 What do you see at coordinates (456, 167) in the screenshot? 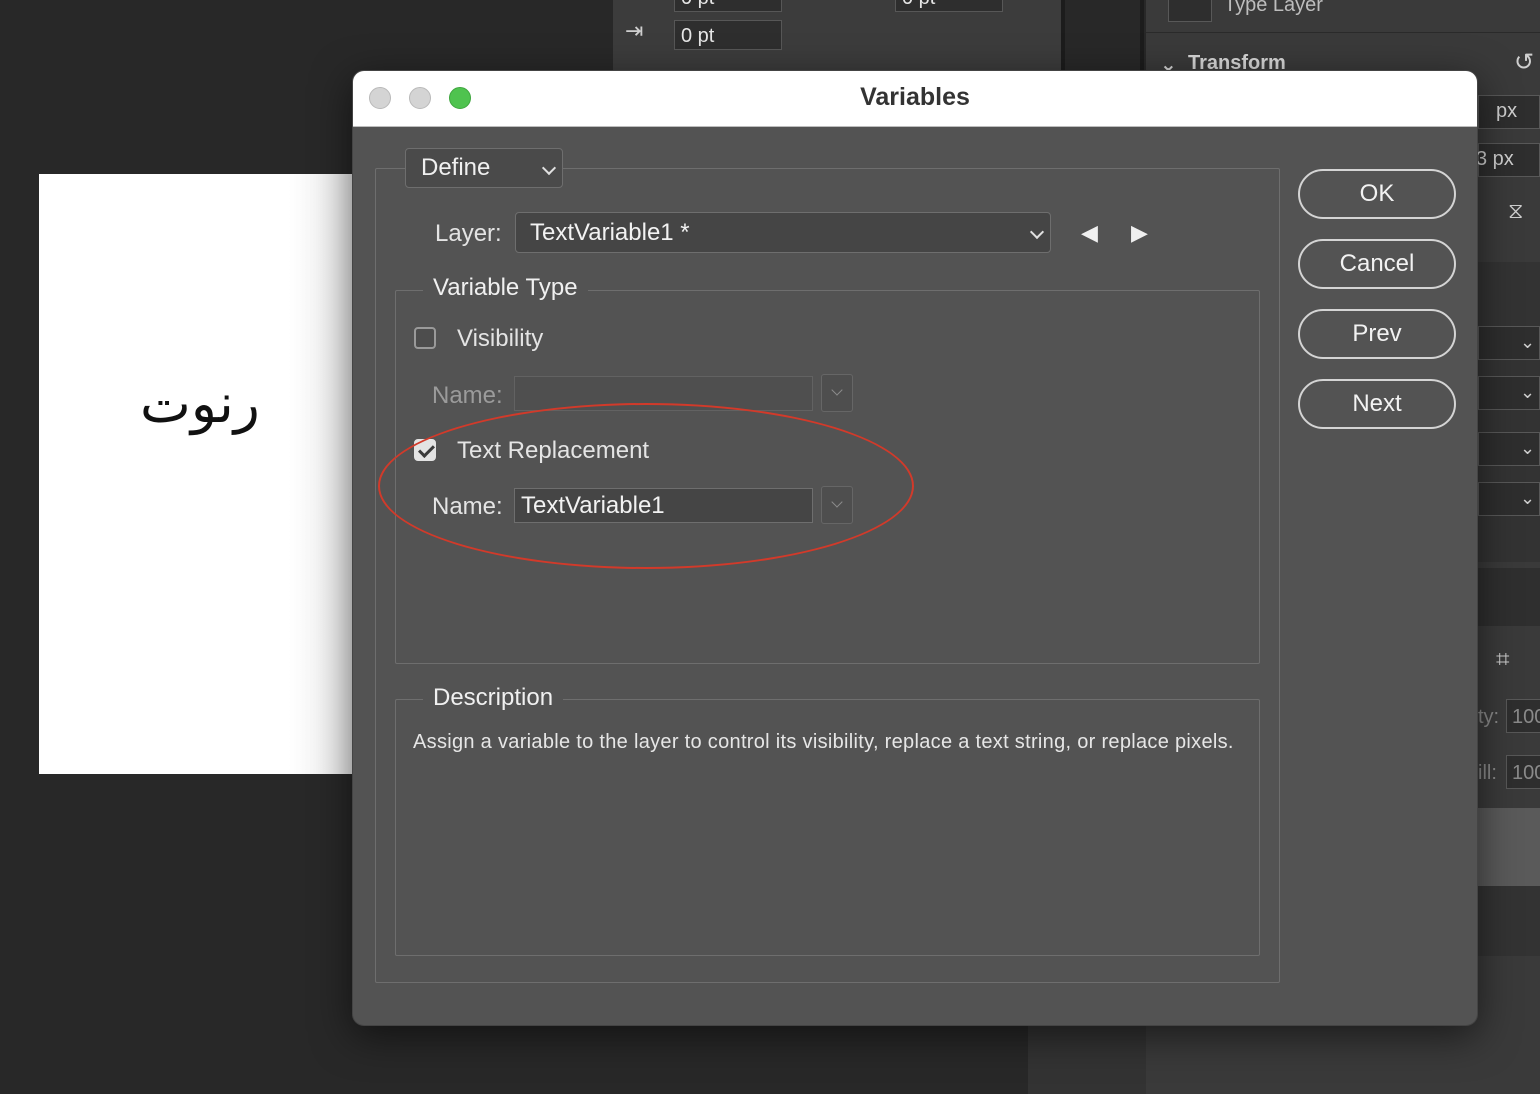
I see `mode-select-value: Define` at bounding box center [456, 167].